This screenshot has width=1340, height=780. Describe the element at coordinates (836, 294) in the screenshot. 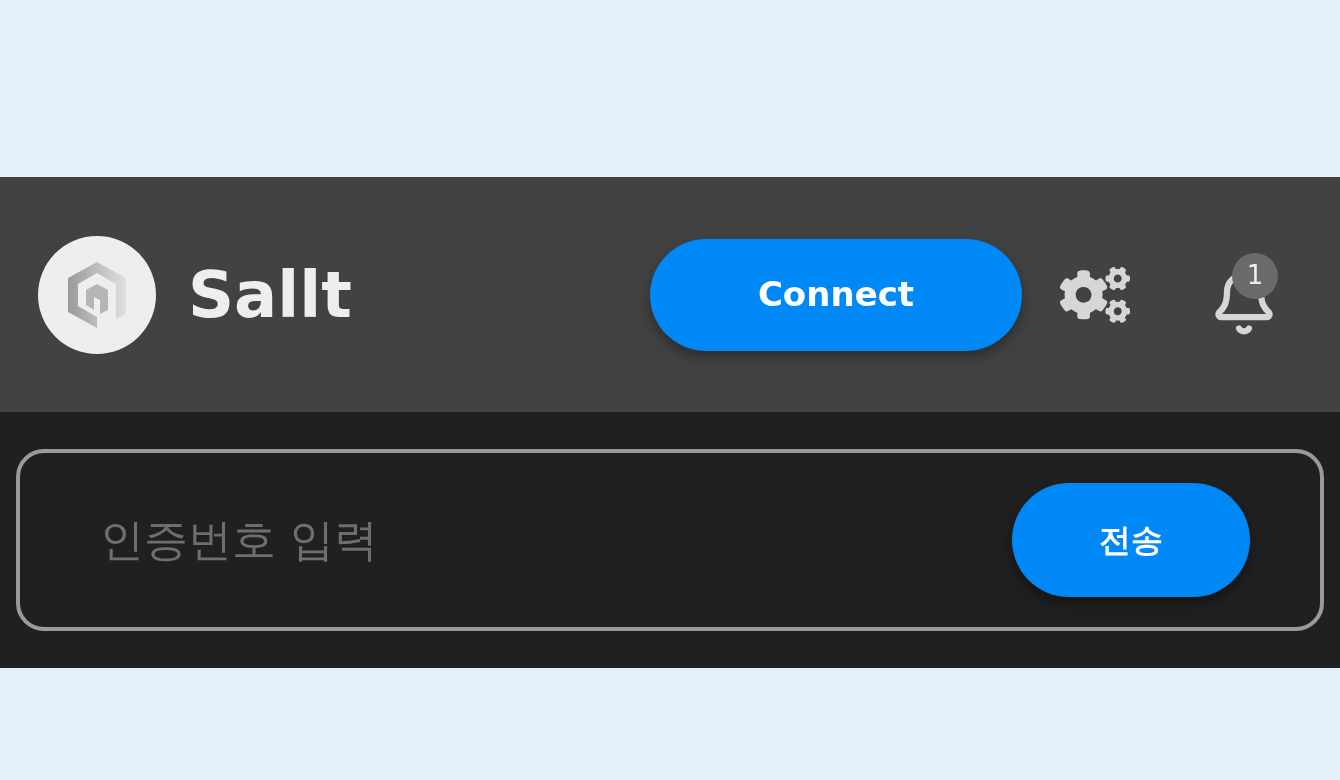

I see `connect-button: Connect` at that location.